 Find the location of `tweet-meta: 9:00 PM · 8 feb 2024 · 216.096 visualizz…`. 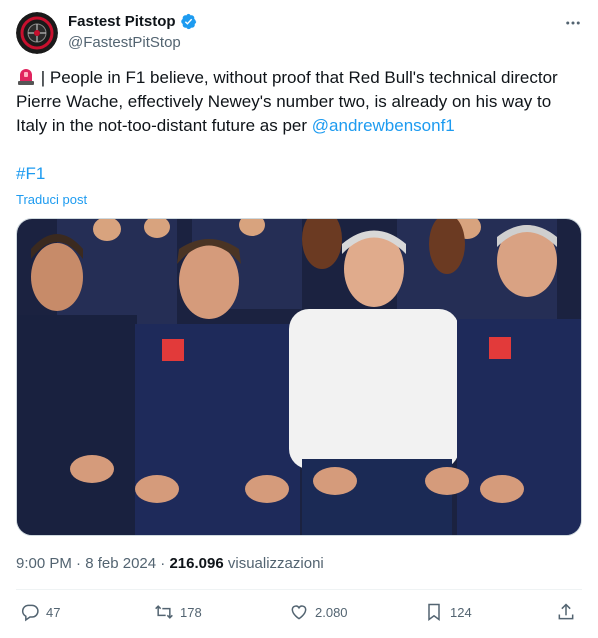

tweet-meta: 9:00 PM · 8 feb 2024 · 216.096 visualizz… is located at coordinates (170, 563).